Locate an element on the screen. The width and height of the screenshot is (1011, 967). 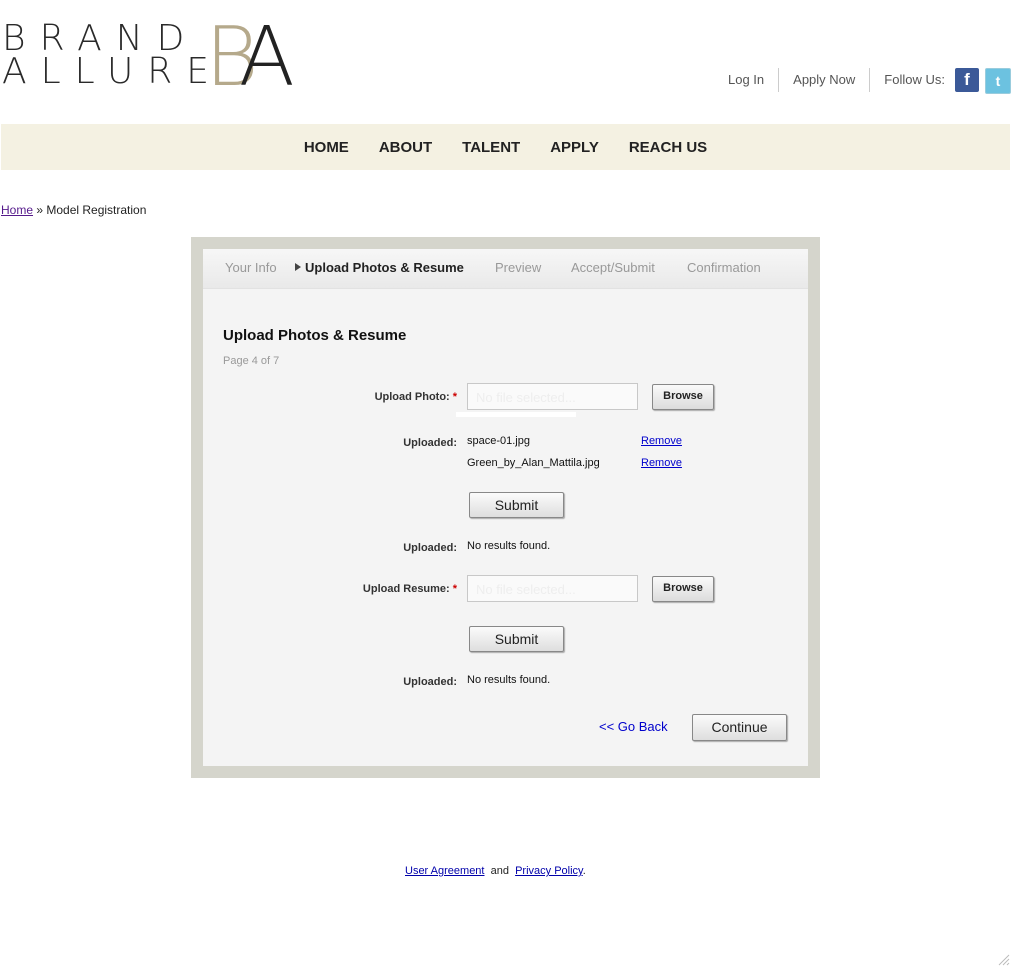
nav-talent: TALENT is located at coordinates (491, 148).